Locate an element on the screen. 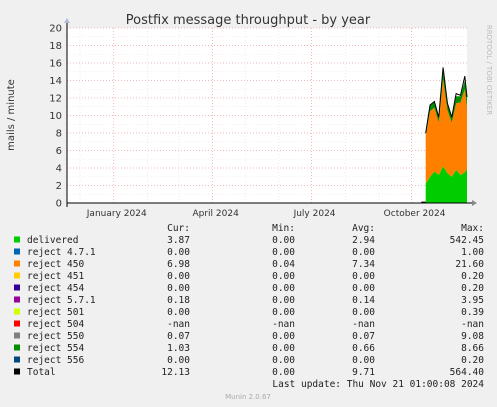 The image size is (497, 407). stats-value: 1.03 is located at coordinates (178, 348).